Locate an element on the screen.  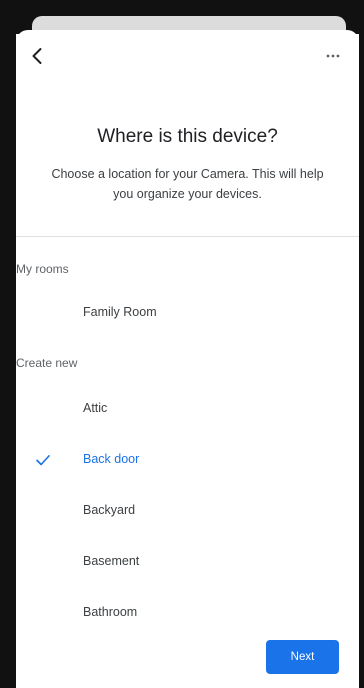
arrow-back-icon is located at coordinates (37, 56).